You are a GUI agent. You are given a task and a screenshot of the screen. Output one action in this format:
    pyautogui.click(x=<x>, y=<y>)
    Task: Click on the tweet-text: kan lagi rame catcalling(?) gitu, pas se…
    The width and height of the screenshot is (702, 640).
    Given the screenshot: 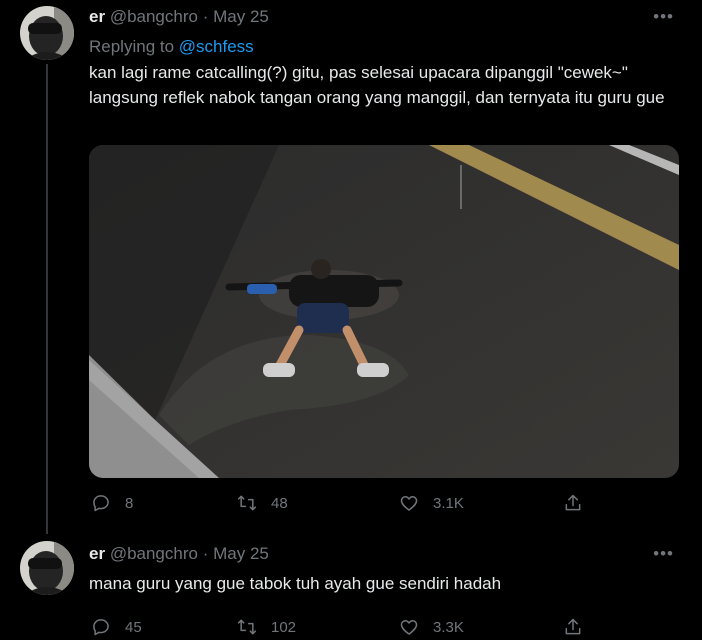 What is the action you would take?
    pyautogui.click(x=377, y=85)
    